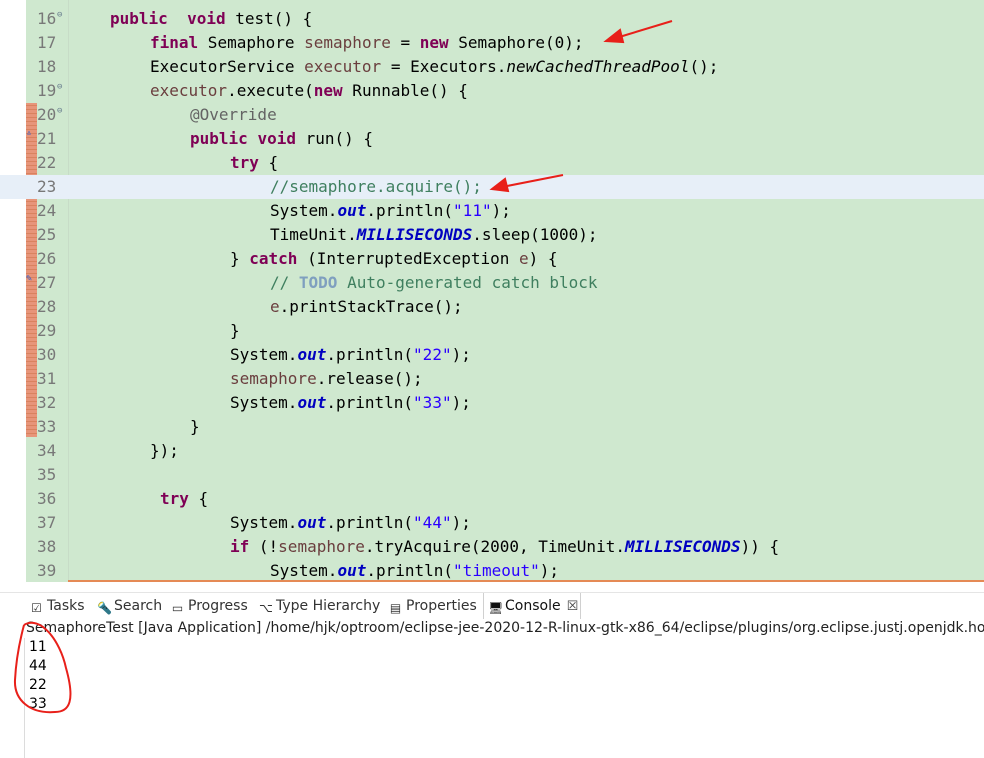 The height and width of the screenshot is (758, 984). What do you see at coordinates (47, 138) in the screenshot?
I see `line-number: 21` at bounding box center [47, 138].